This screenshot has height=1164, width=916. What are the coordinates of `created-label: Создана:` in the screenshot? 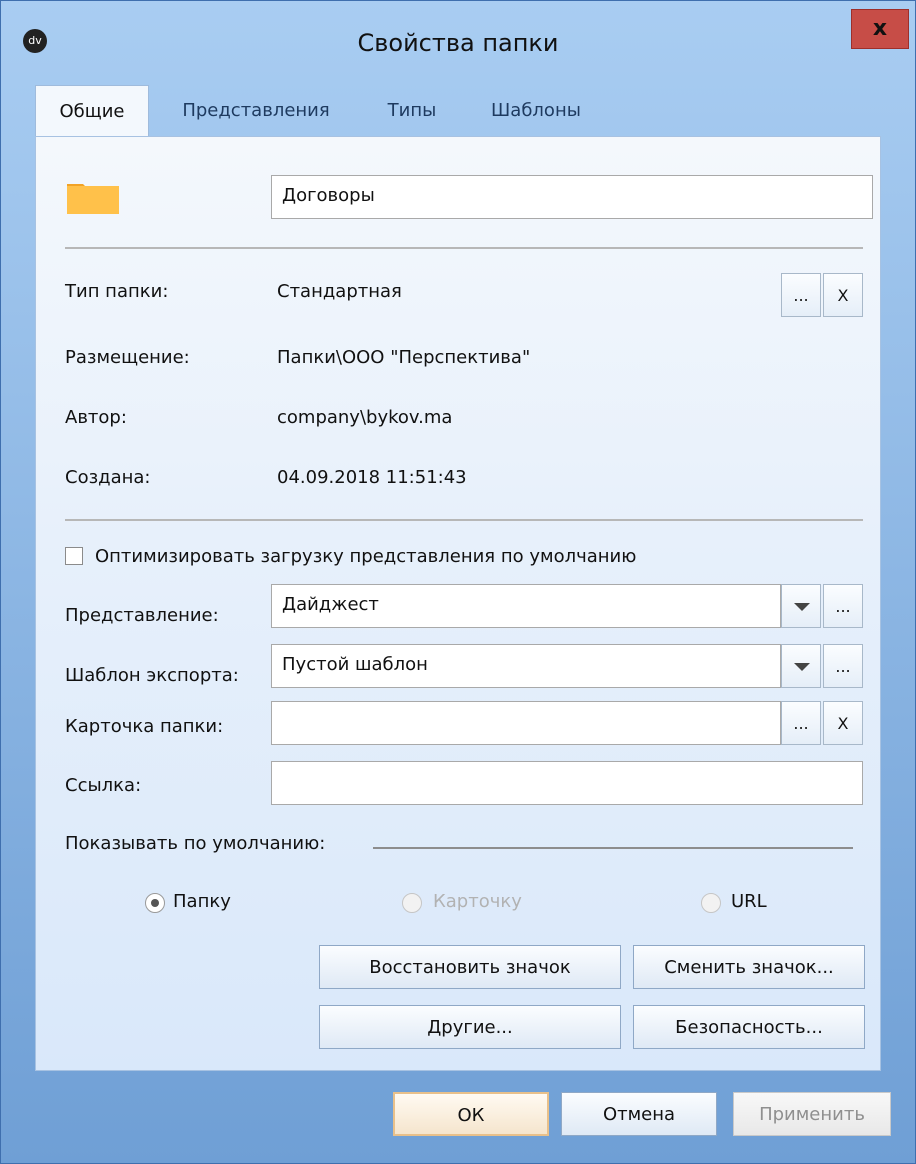 It's located at (108, 477).